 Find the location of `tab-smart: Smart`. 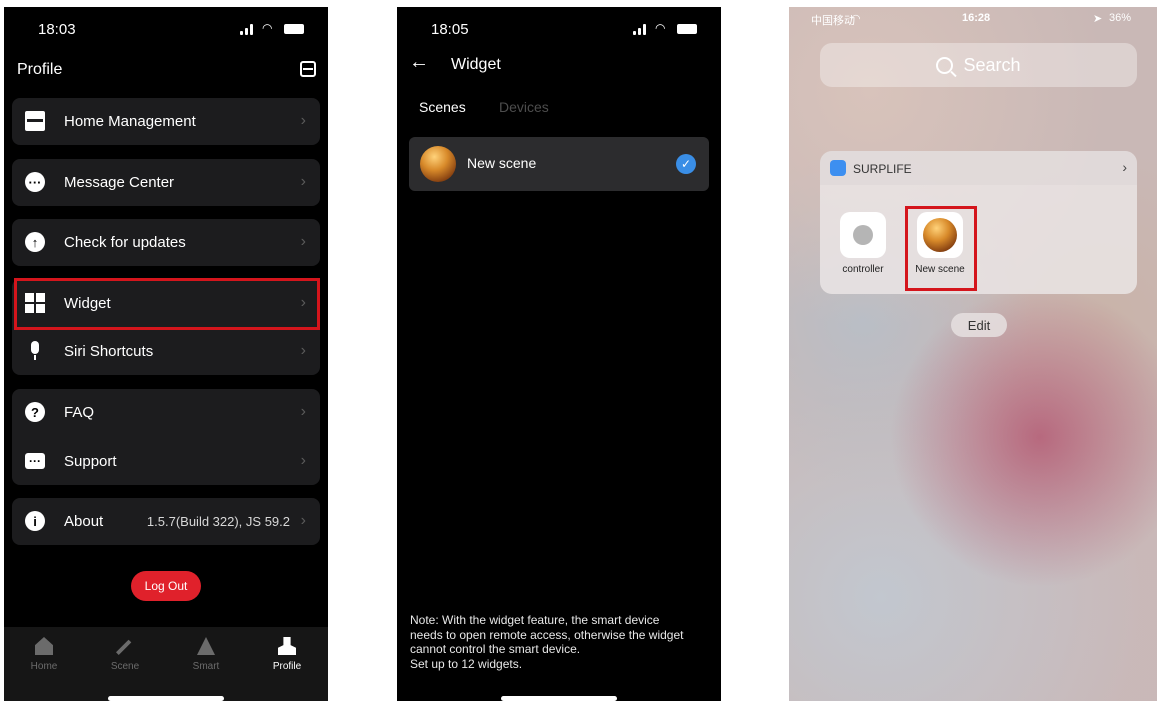

tab-smart: Smart is located at coordinates (206, 654).